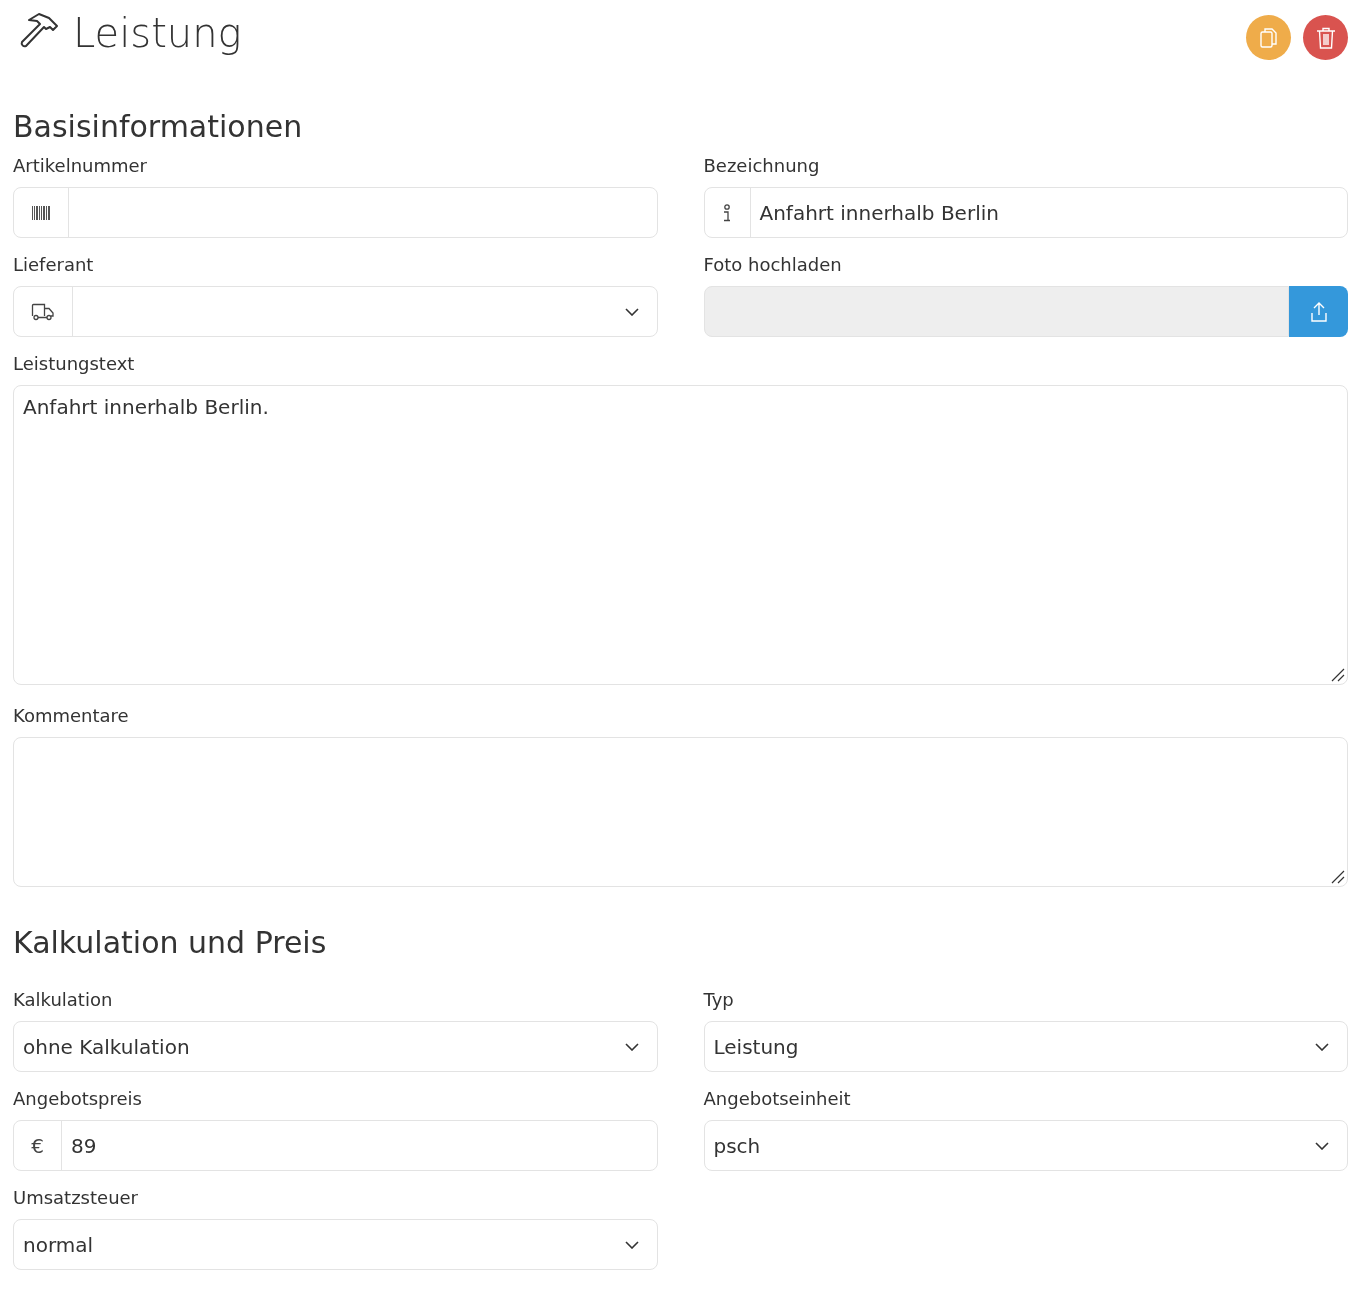  Describe the element at coordinates (54, 265) in the screenshot. I see `field-label: Lieferant` at that location.